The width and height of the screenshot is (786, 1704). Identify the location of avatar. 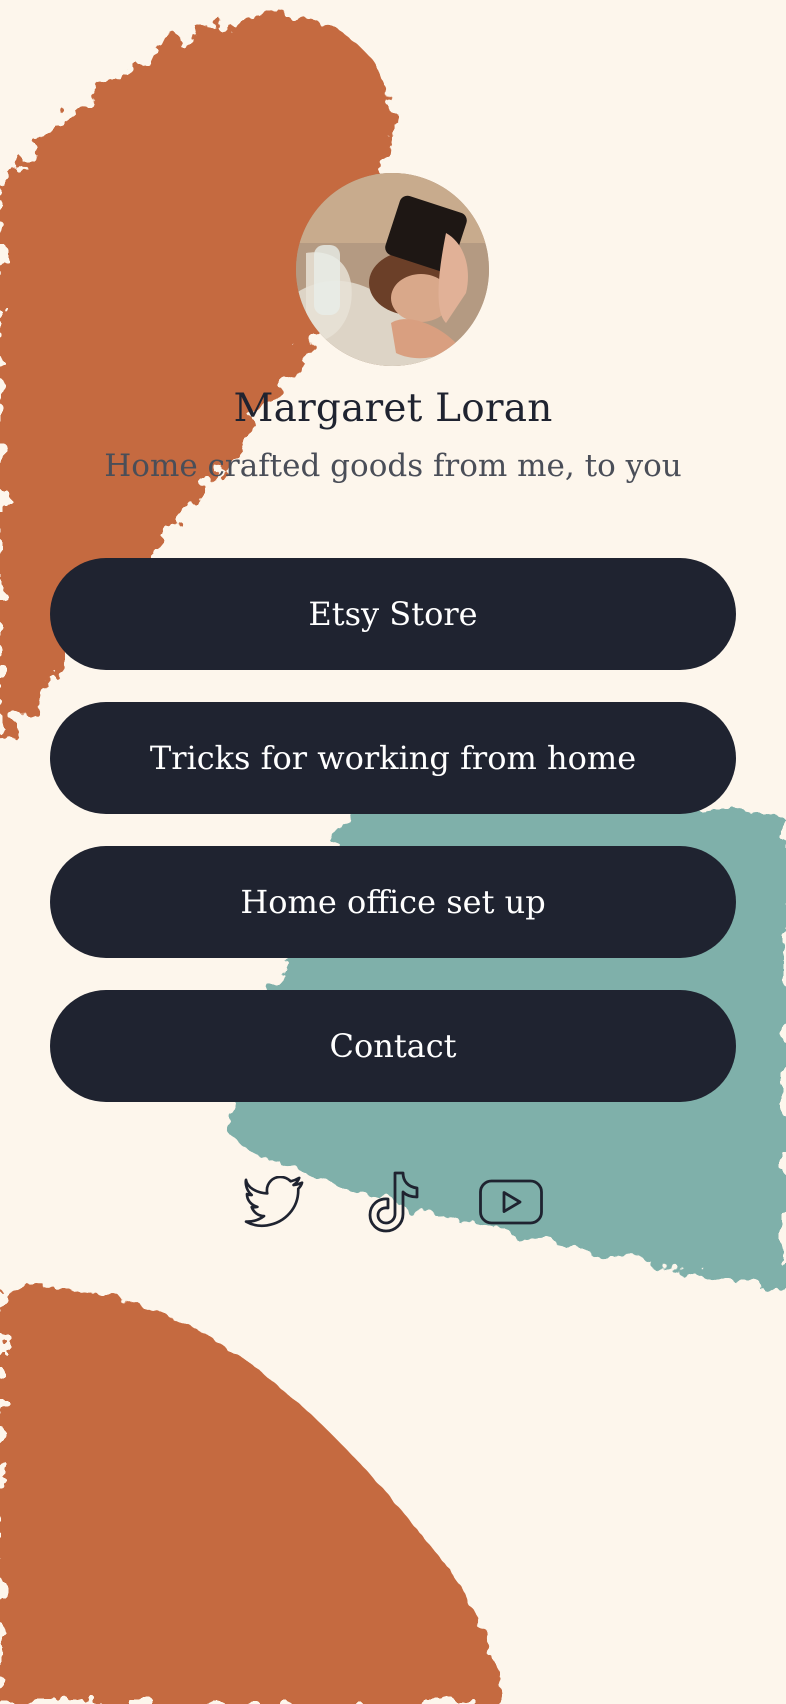
(392, 269).